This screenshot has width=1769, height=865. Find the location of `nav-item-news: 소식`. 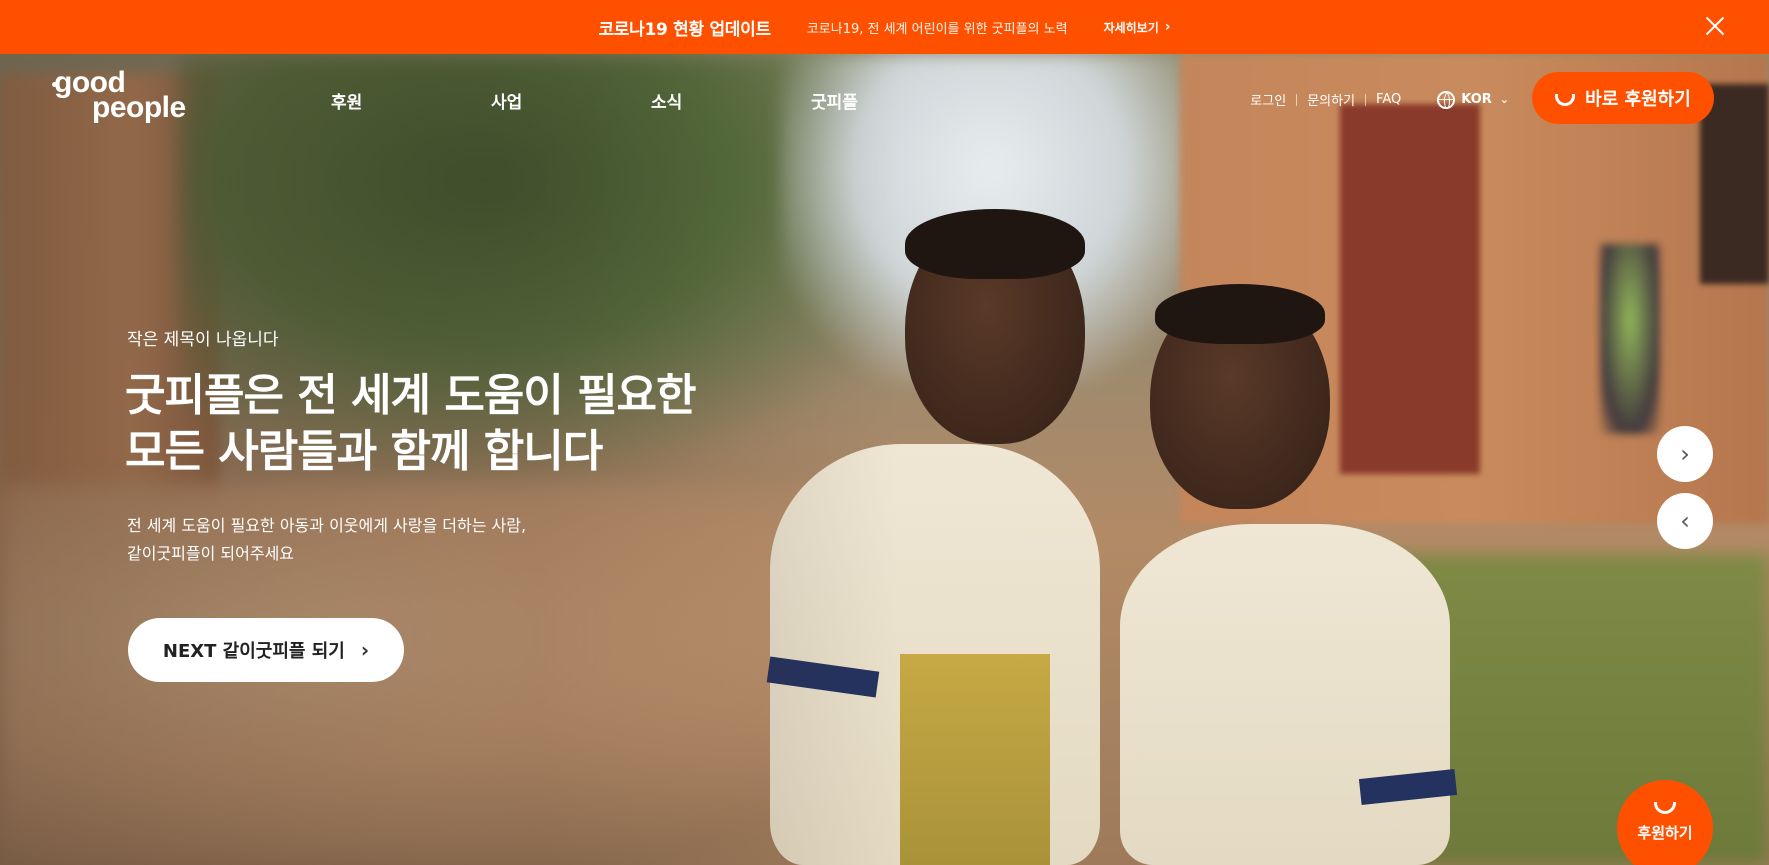

nav-item-news: 소식 is located at coordinates (666, 100).